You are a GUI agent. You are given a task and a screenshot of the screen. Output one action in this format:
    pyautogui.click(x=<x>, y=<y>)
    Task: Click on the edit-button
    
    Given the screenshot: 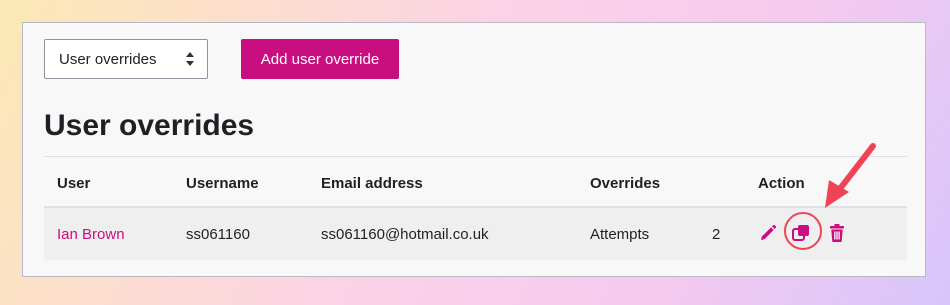 What is the action you would take?
    pyautogui.click(x=768, y=233)
    